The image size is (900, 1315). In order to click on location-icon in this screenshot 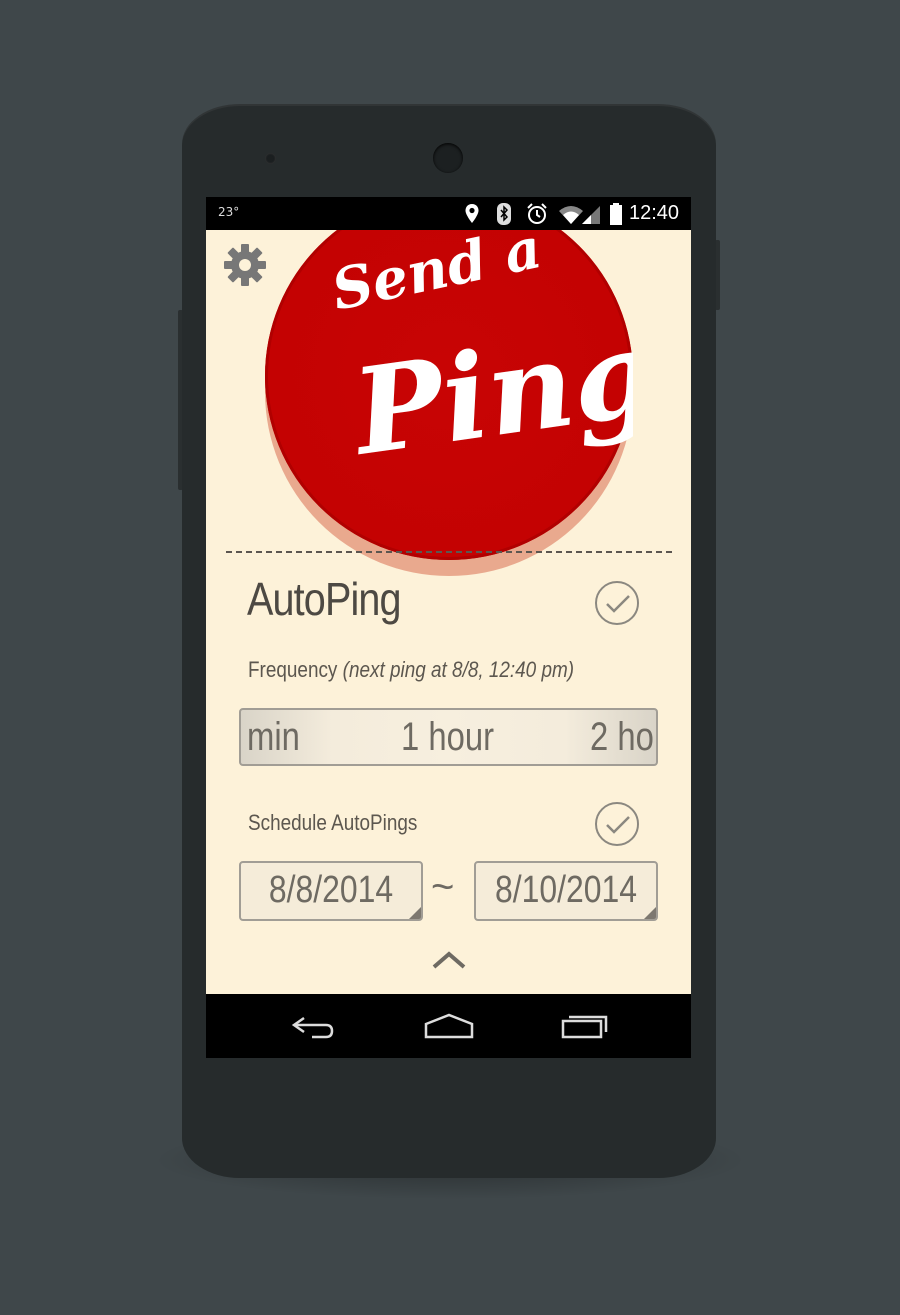, I will do `click(472, 213)`.